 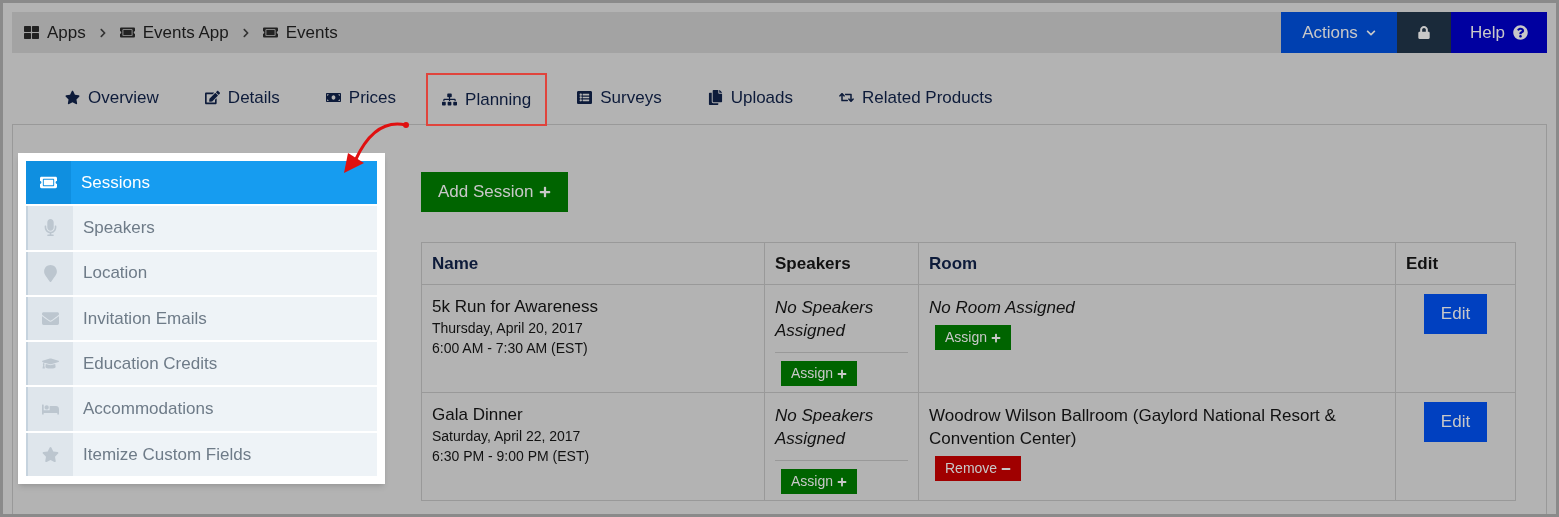 I want to click on session-name: 5k Run for Awareness, so click(x=515, y=307).